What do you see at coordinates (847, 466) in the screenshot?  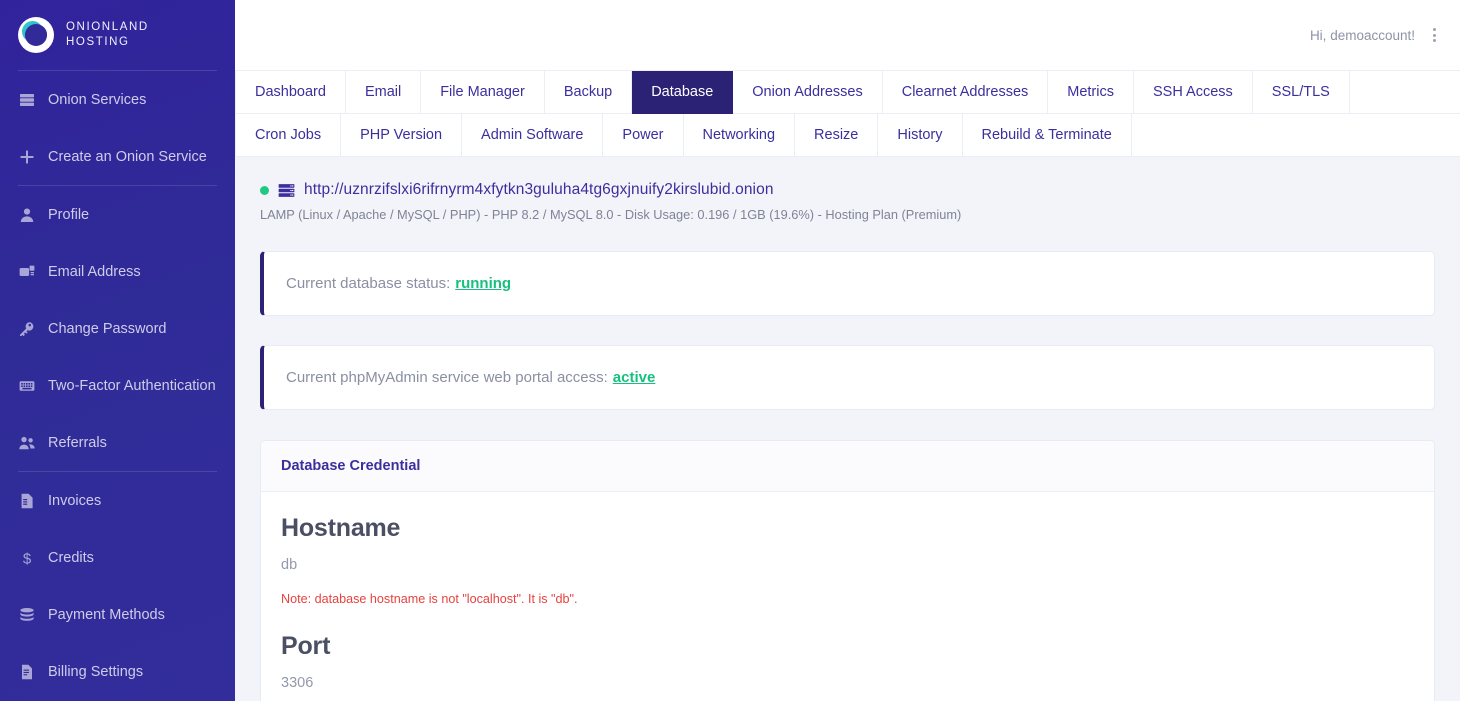 I see `card-title: Database Credential` at bounding box center [847, 466].